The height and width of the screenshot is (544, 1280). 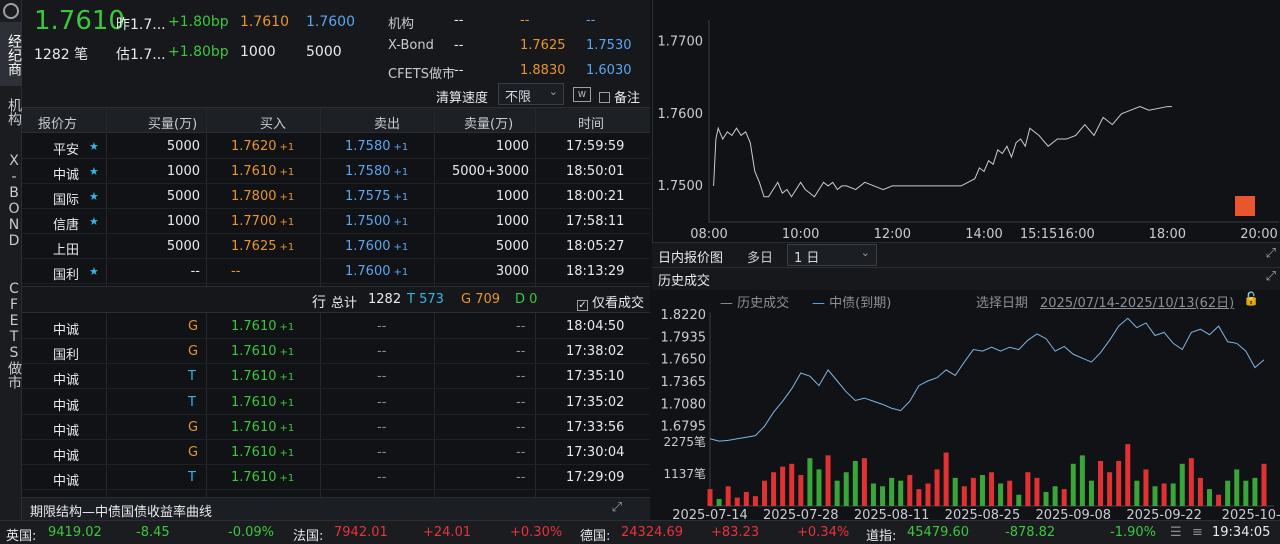 What do you see at coordinates (531, 94) in the screenshot?
I see `settle-speed-select: 不限 ⌄` at bounding box center [531, 94].